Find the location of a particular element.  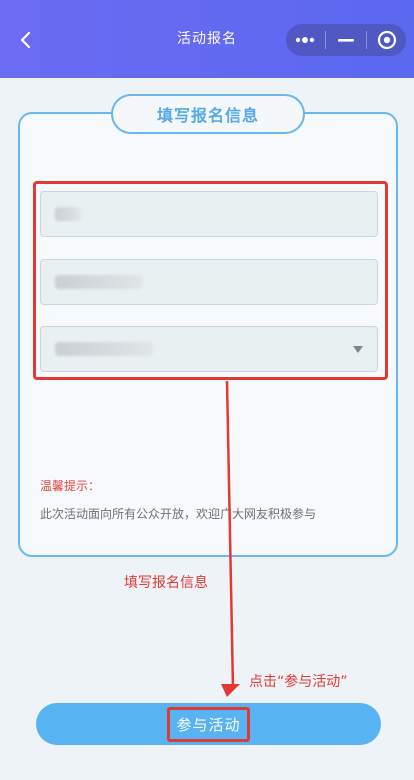

tip-text: 此次活动面向所有公众开放，欢迎广大网友积极参与 is located at coordinates (178, 514).